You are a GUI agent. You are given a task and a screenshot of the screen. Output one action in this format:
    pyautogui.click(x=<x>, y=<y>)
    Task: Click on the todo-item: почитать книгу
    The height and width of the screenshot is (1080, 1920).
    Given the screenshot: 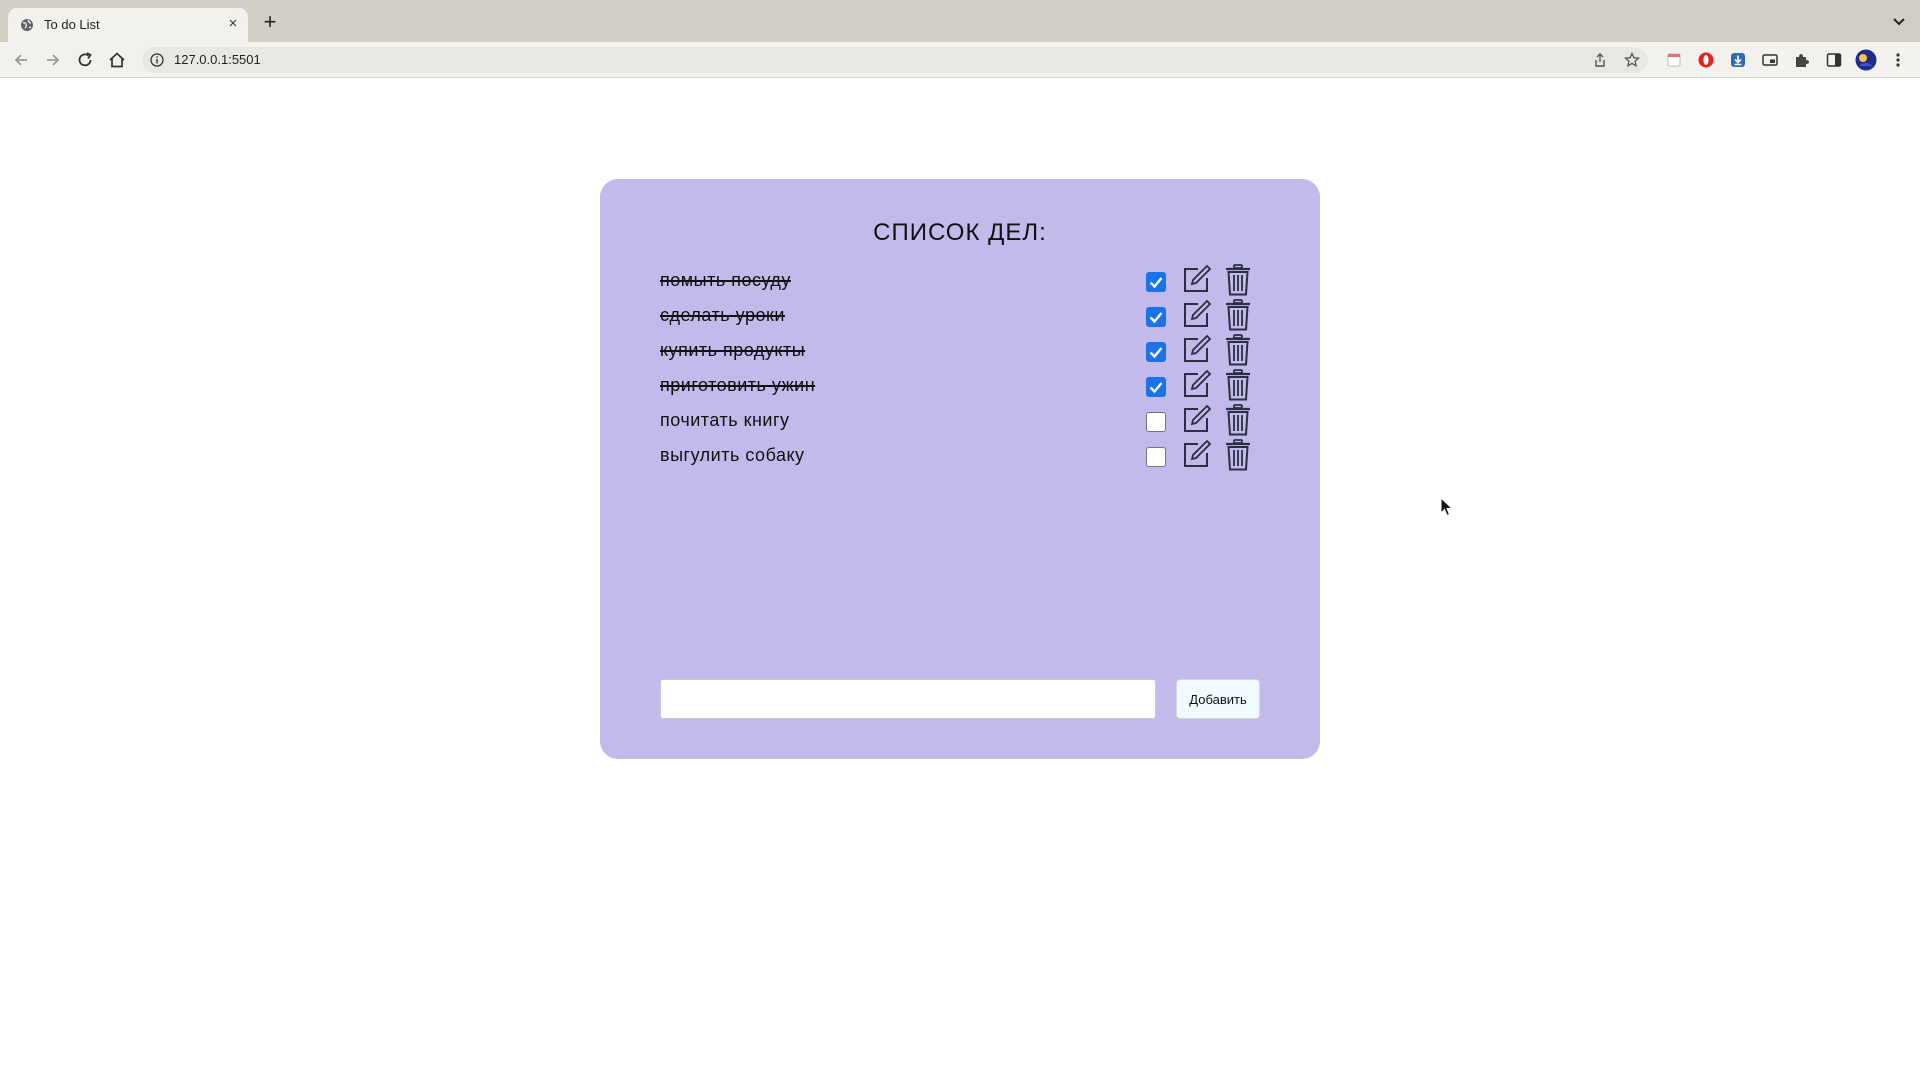 What is the action you would take?
    pyautogui.click(x=960, y=421)
    